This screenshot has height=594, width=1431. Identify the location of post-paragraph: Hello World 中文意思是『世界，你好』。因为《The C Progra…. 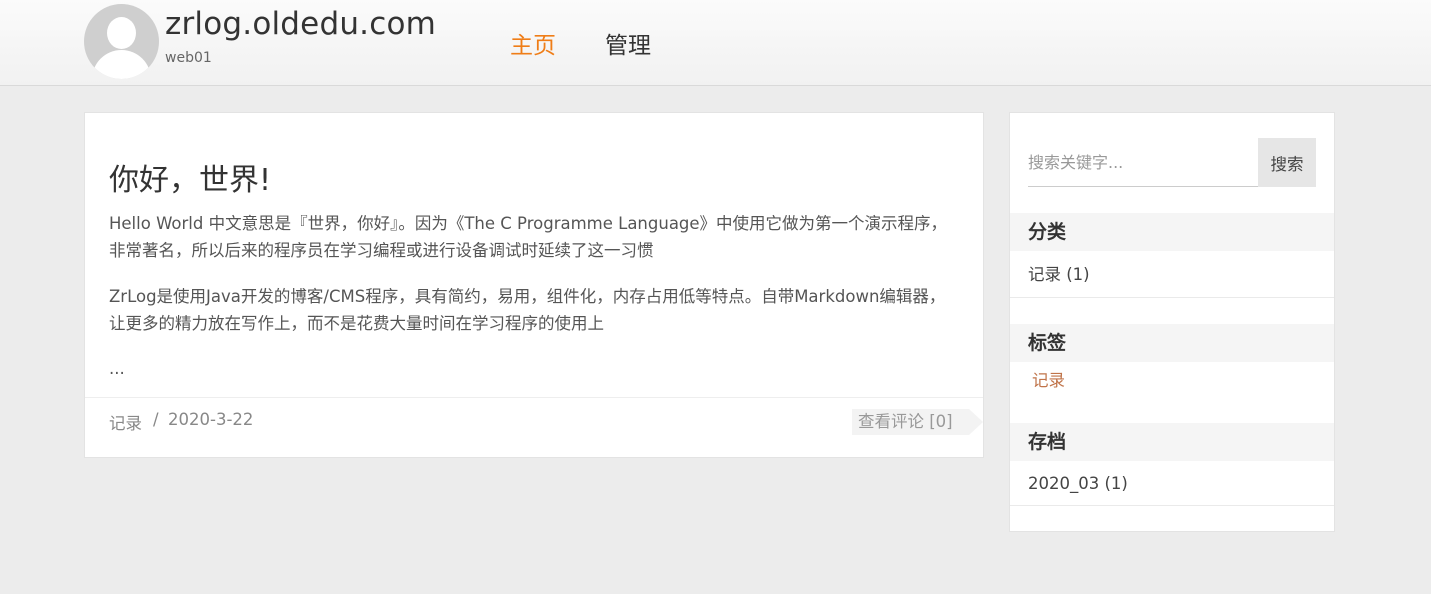
(528, 237).